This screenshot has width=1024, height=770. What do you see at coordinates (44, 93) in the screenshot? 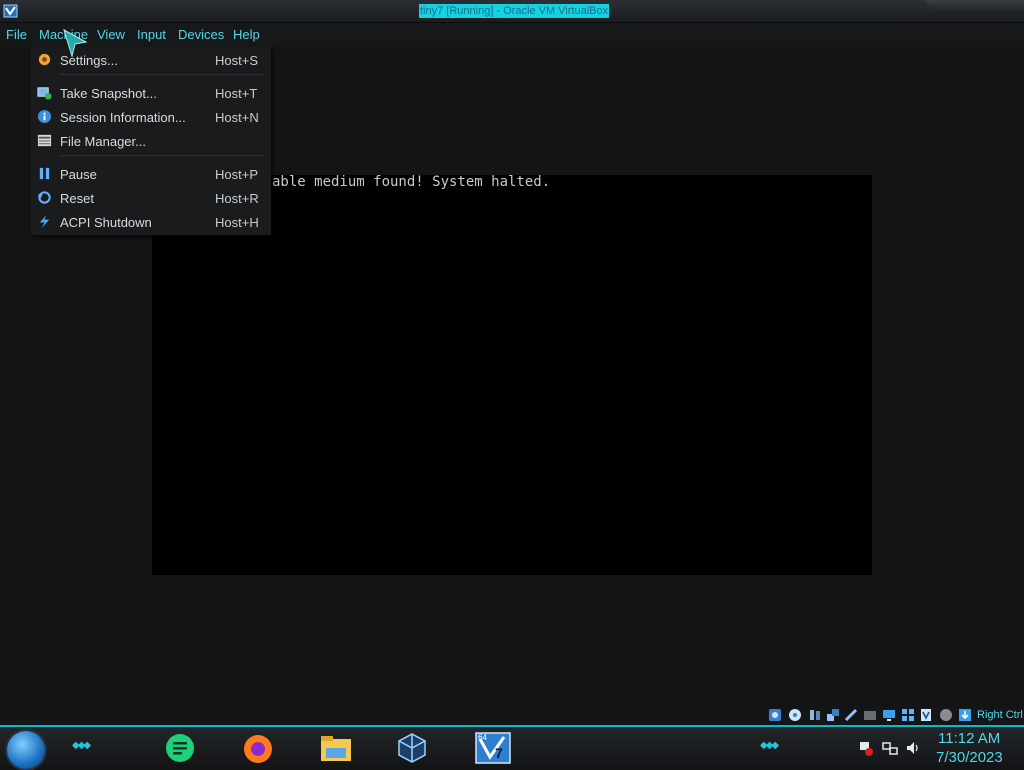
I see `snapshot-icon` at bounding box center [44, 93].